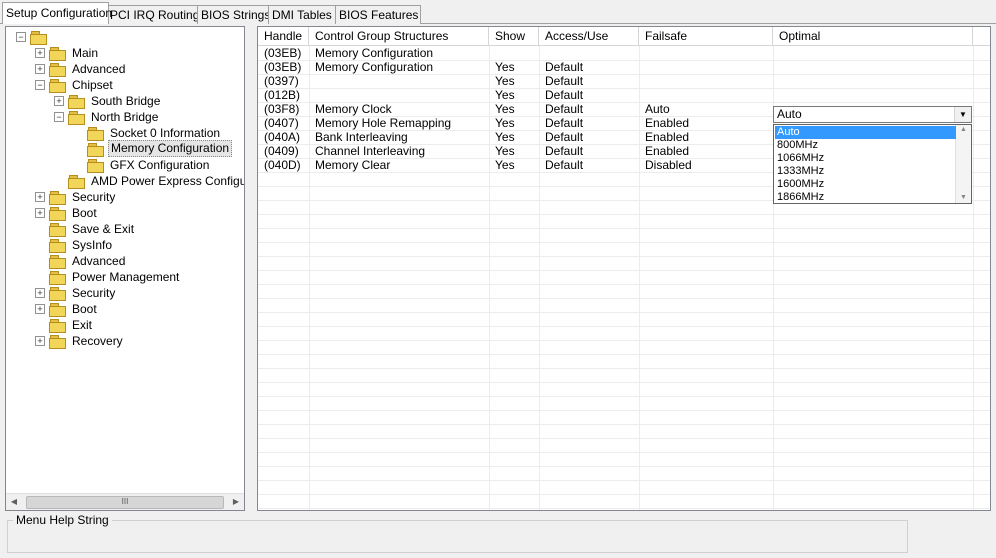 The image size is (996, 558). I want to click on col-show-header: Show, so click(514, 36).